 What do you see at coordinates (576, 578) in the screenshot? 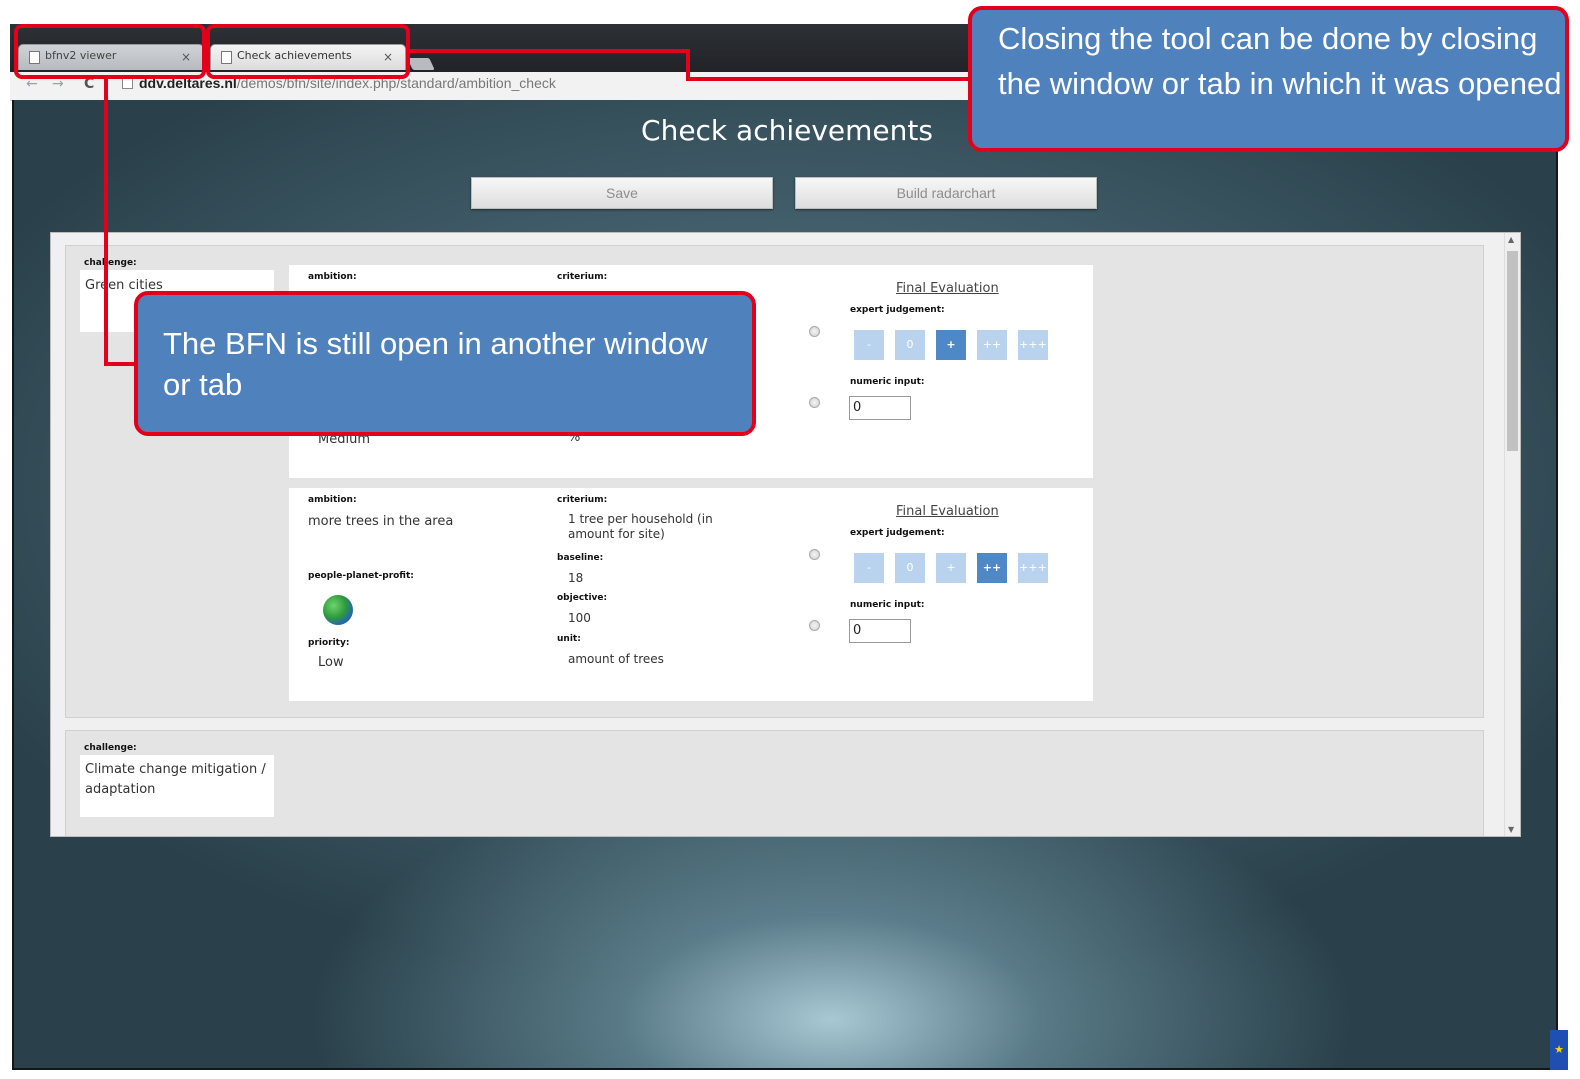
I see `baseline-value: 18` at bounding box center [576, 578].